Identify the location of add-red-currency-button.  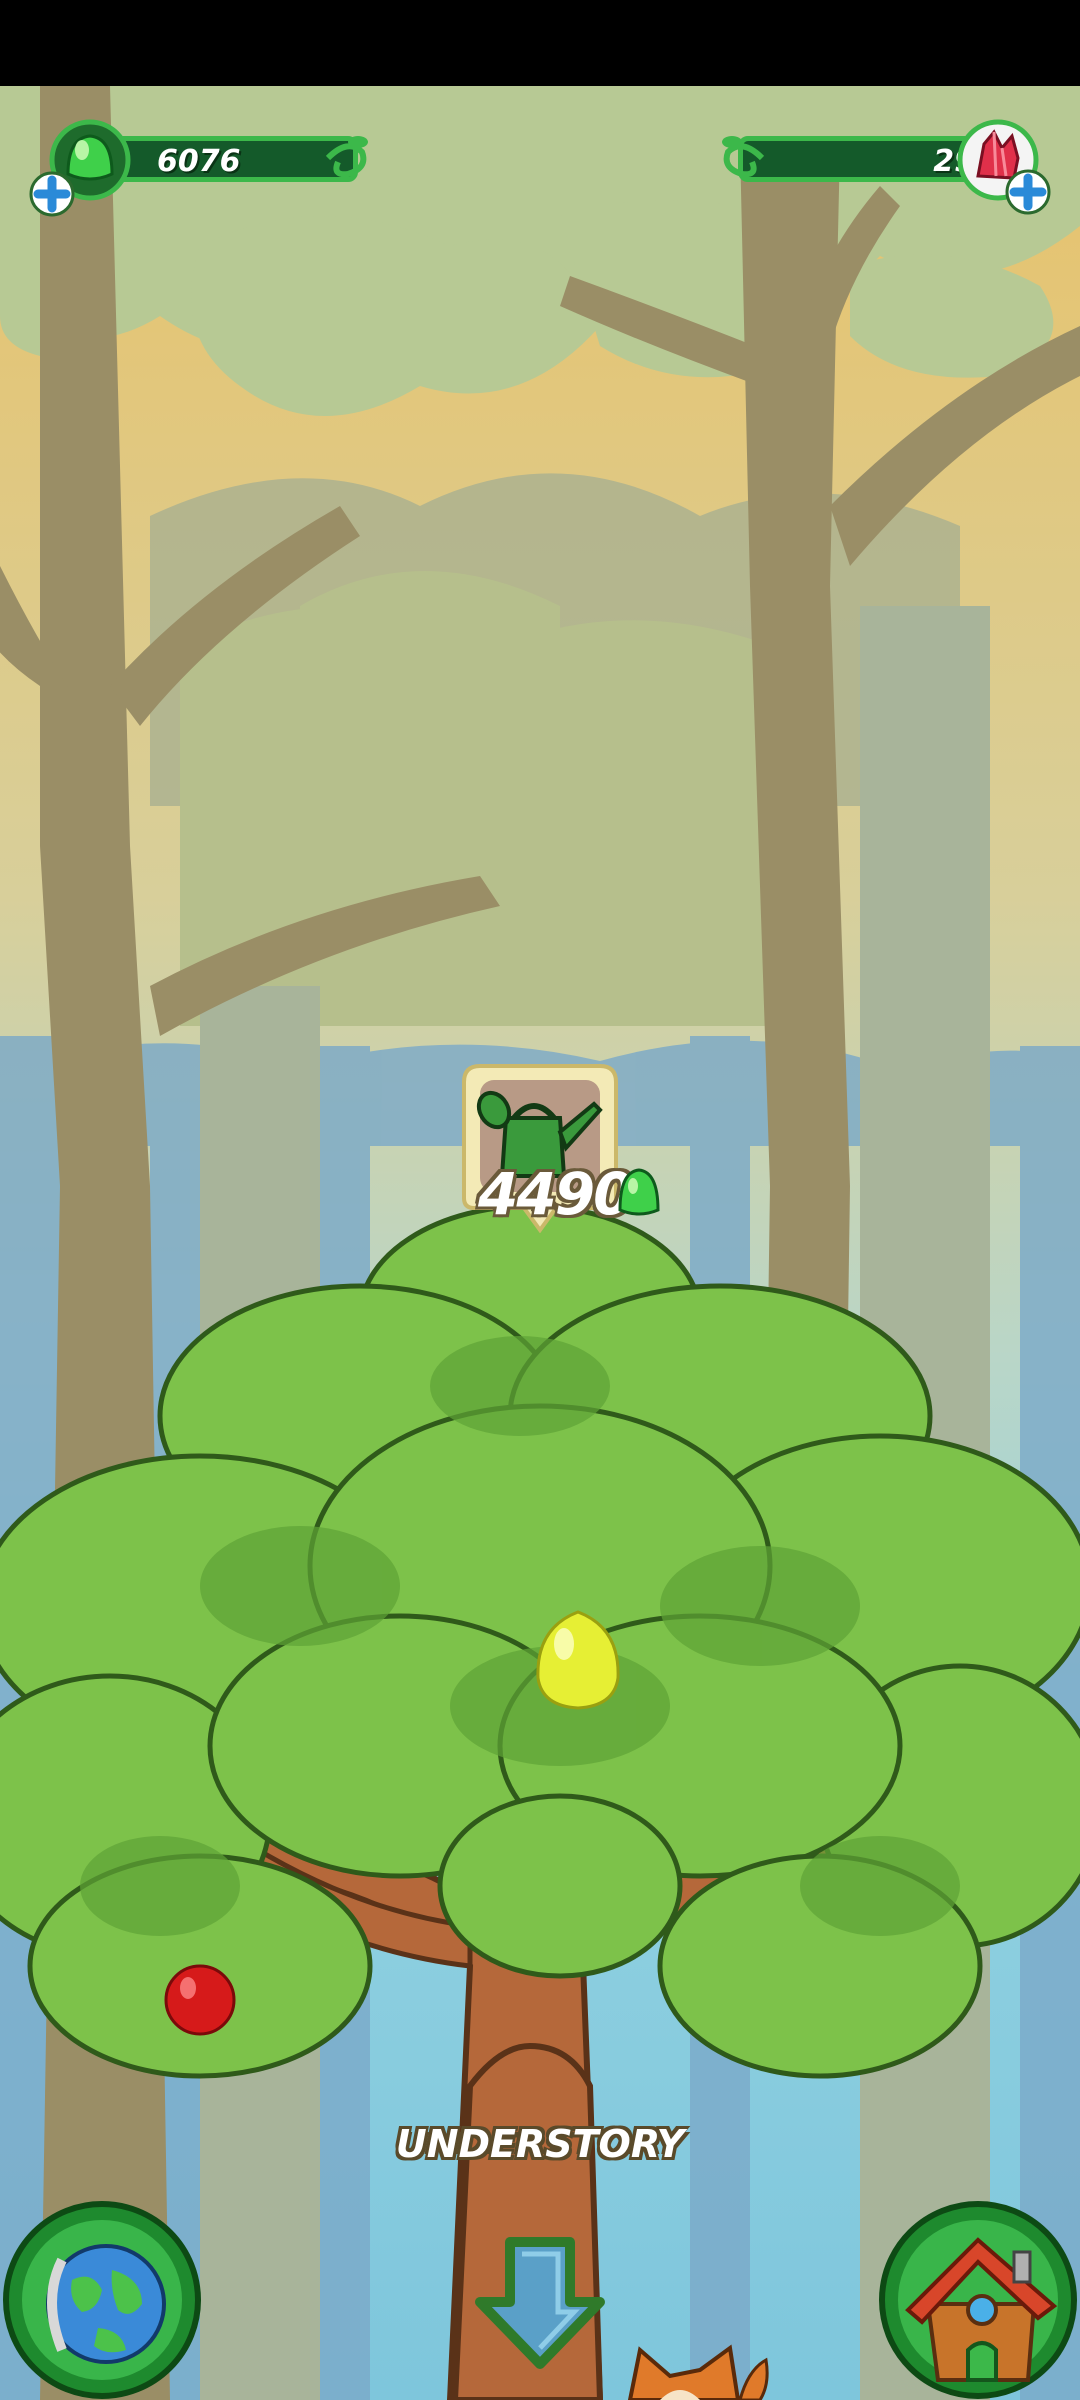
(1028, 192).